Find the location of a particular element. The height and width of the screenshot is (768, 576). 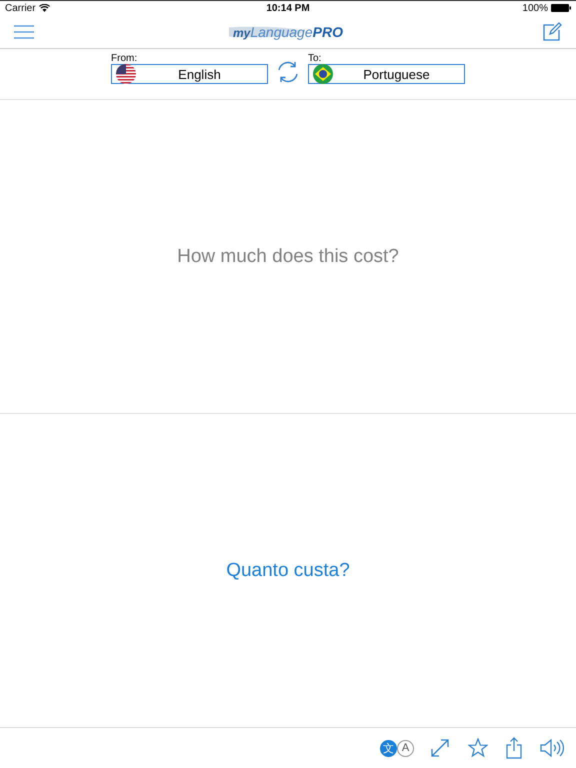

to-label: To: is located at coordinates (315, 58).